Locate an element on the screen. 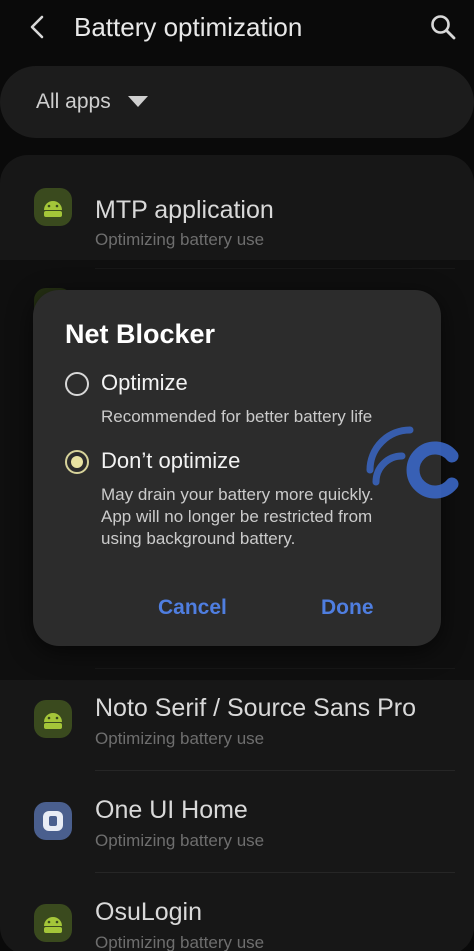 This screenshot has width=474, height=951. list-item: One UI Home Optimizing battery use is located at coordinates (237, 825).